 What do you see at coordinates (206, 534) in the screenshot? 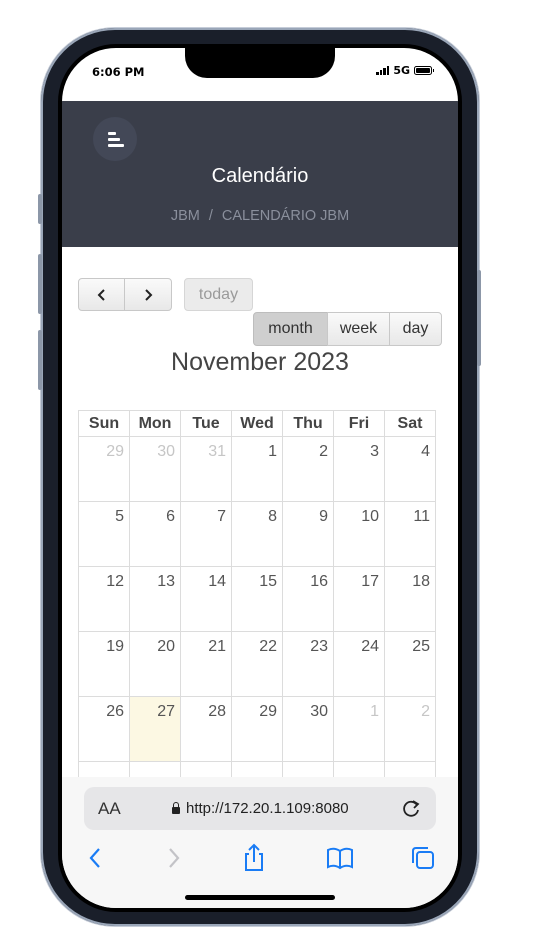
I see `day-cell: 7` at bounding box center [206, 534].